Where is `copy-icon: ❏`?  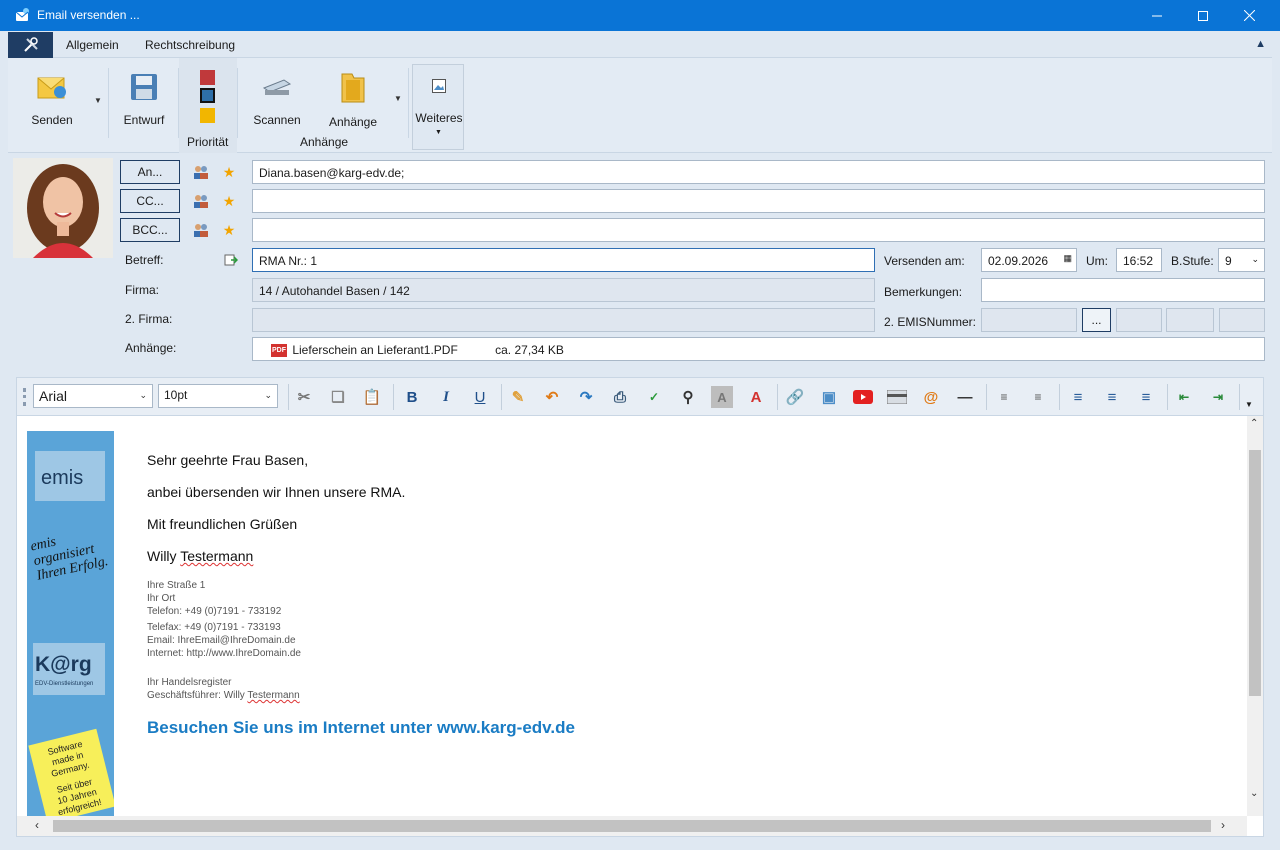 copy-icon: ❏ is located at coordinates (338, 397).